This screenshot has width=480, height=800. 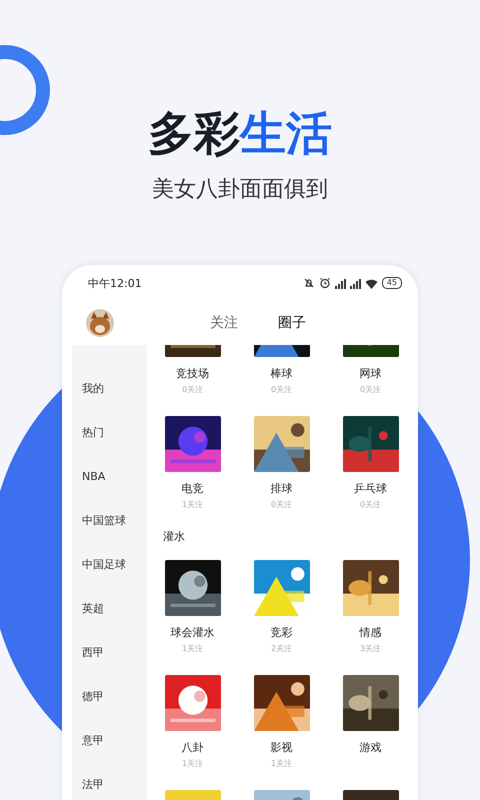 What do you see at coordinates (109, 781) in the screenshot?
I see `sidebar-item: 法甲` at bounding box center [109, 781].